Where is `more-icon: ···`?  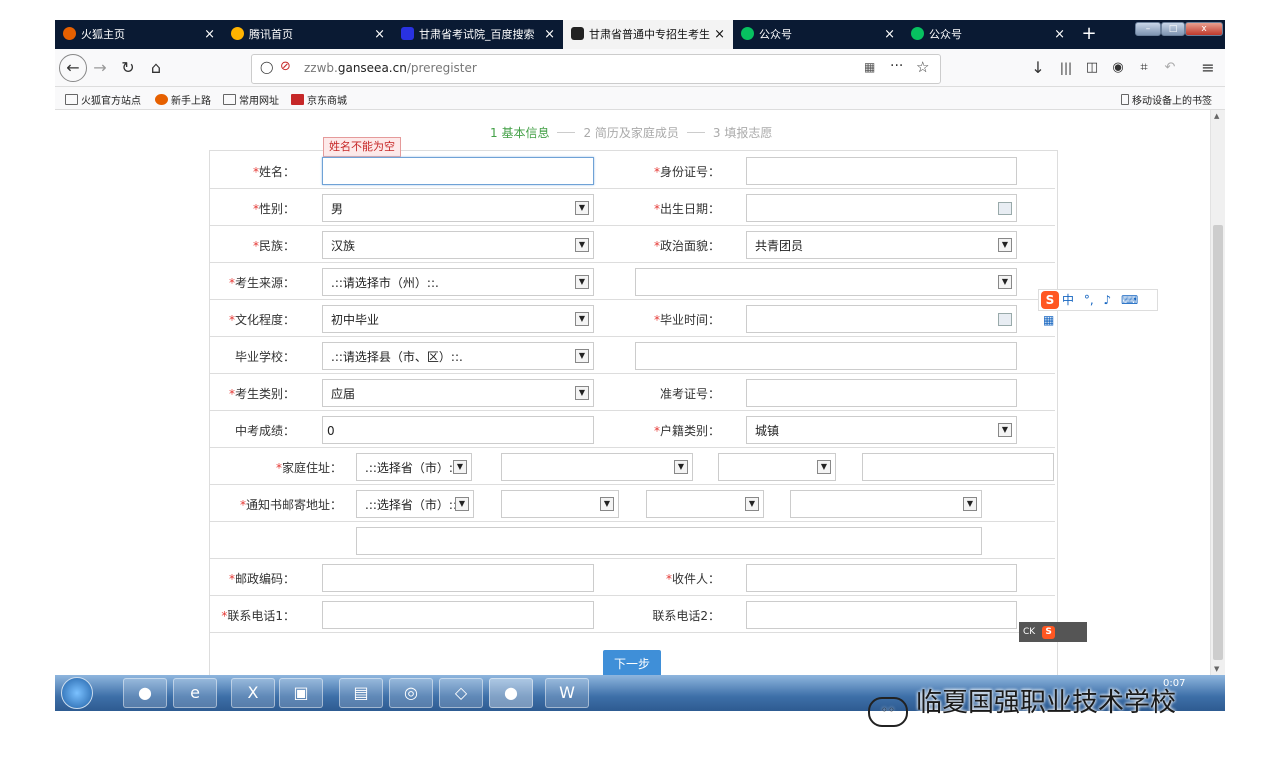 more-icon: ··· is located at coordinates (896, 66).